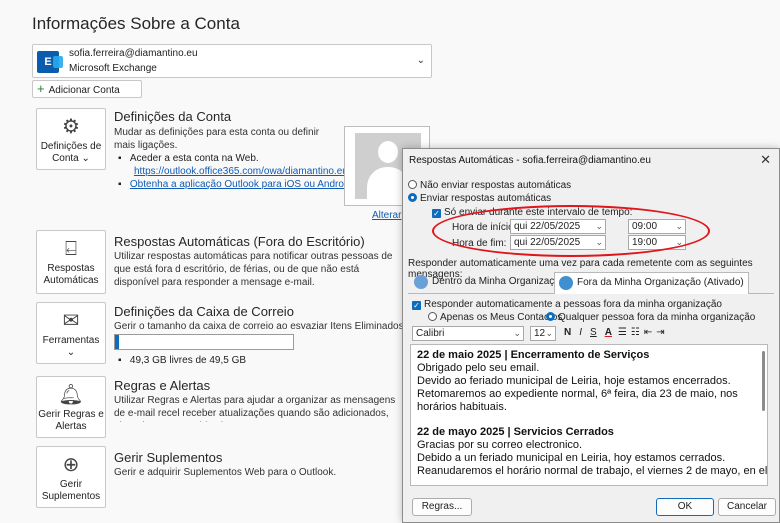 This screenshot has height=523, width=780. Describe the element at coordinates (580, 332) in the screenshot. I see `italic-button: I` at that location.